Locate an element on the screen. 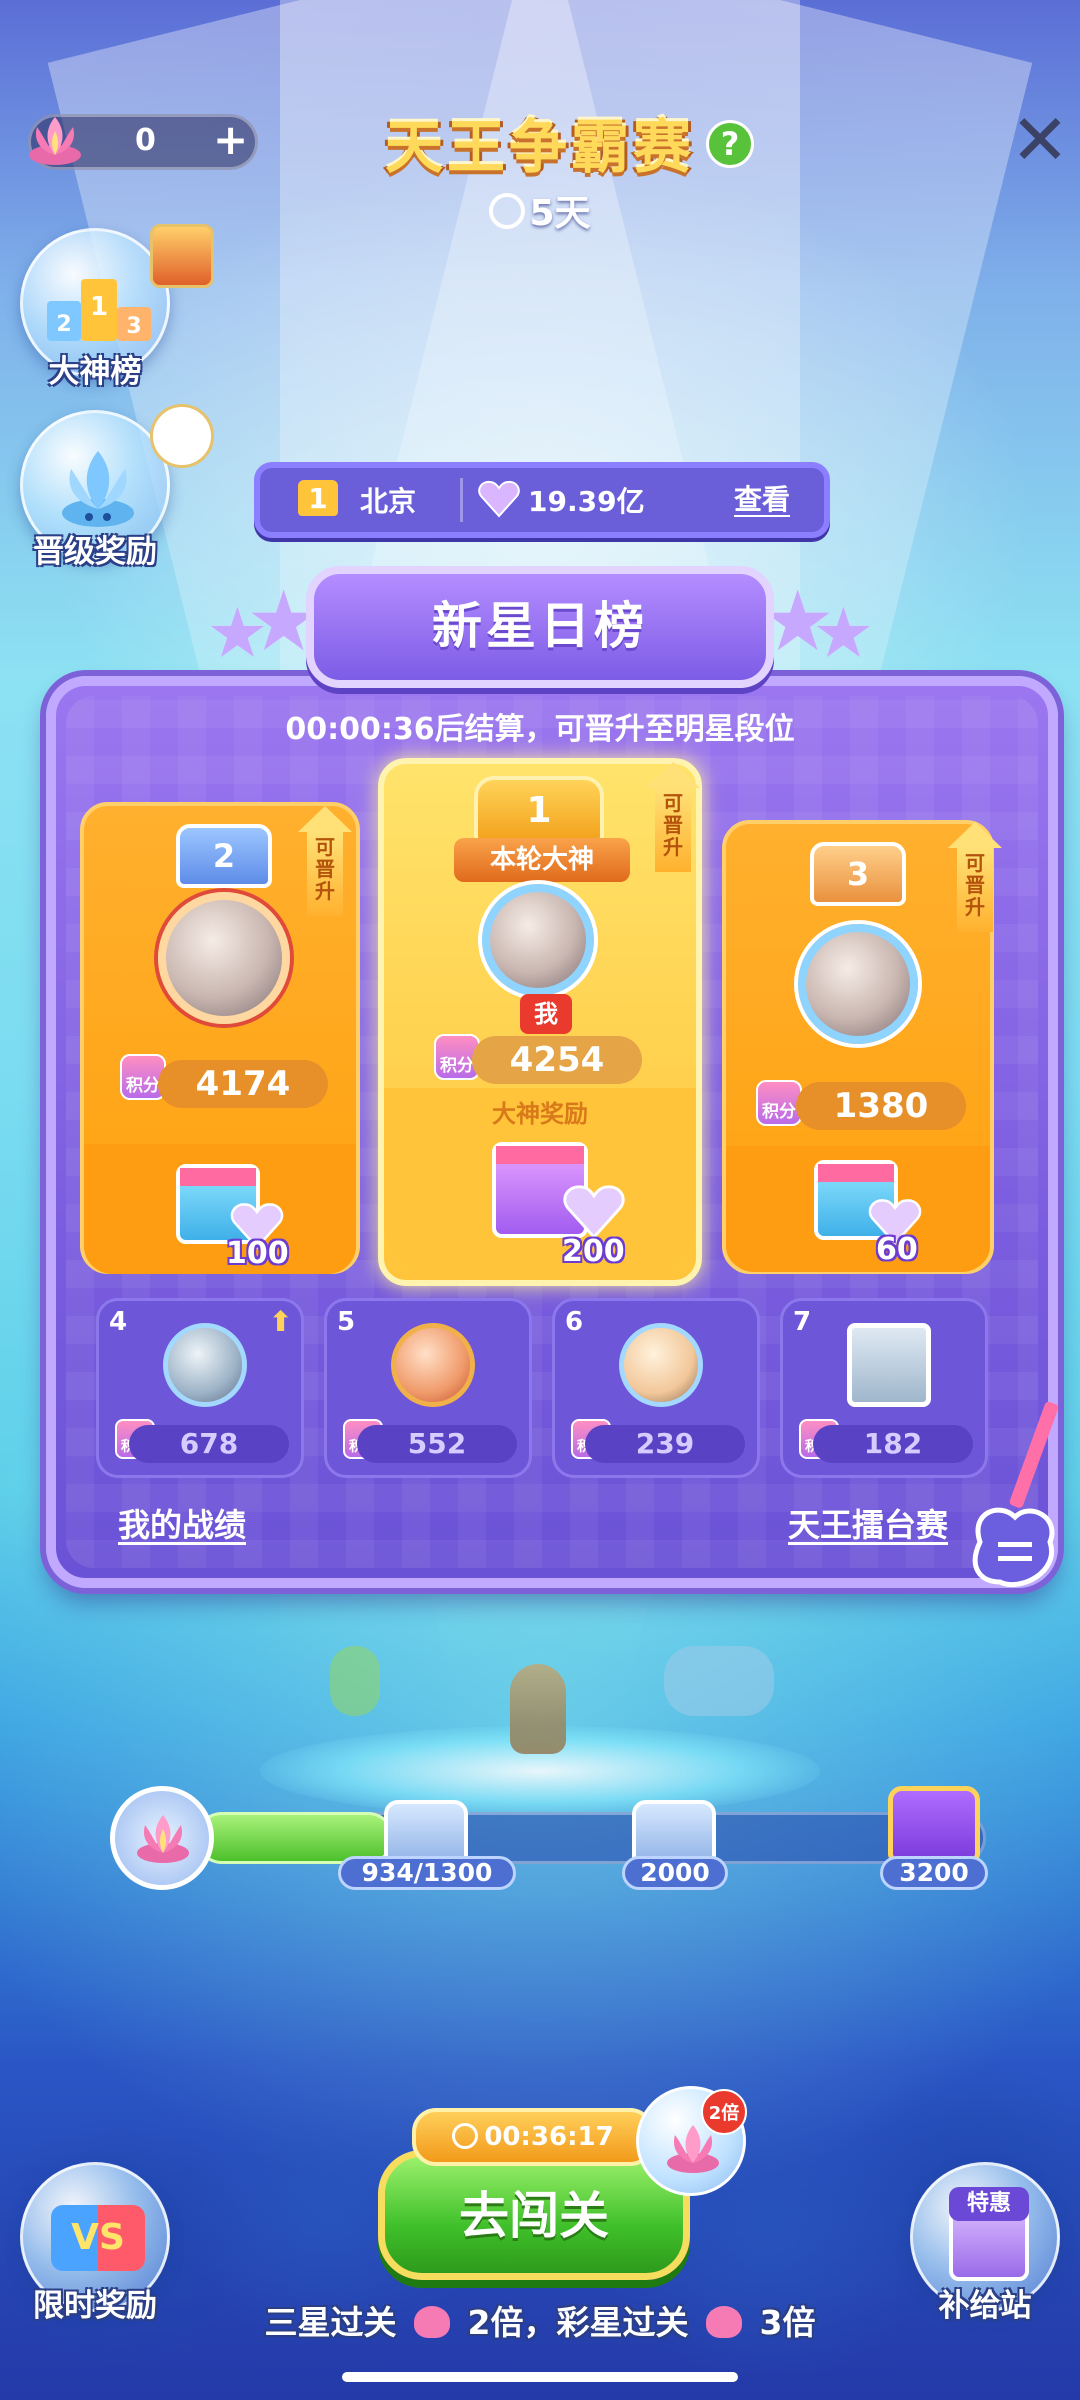 This screenshot has height=2400, width=1080. divider is located at coordinates (461, 500).